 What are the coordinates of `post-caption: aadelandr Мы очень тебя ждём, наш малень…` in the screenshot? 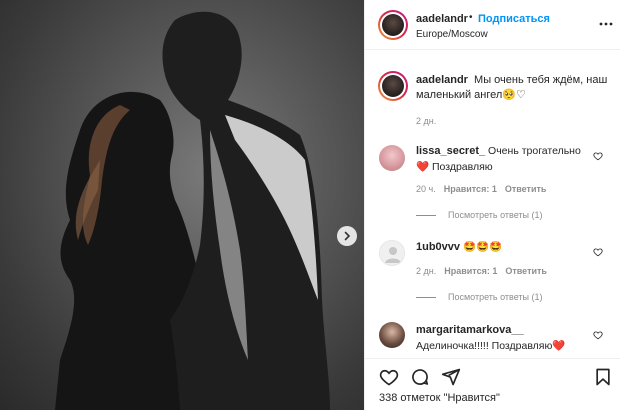 It's located at (514, 88).